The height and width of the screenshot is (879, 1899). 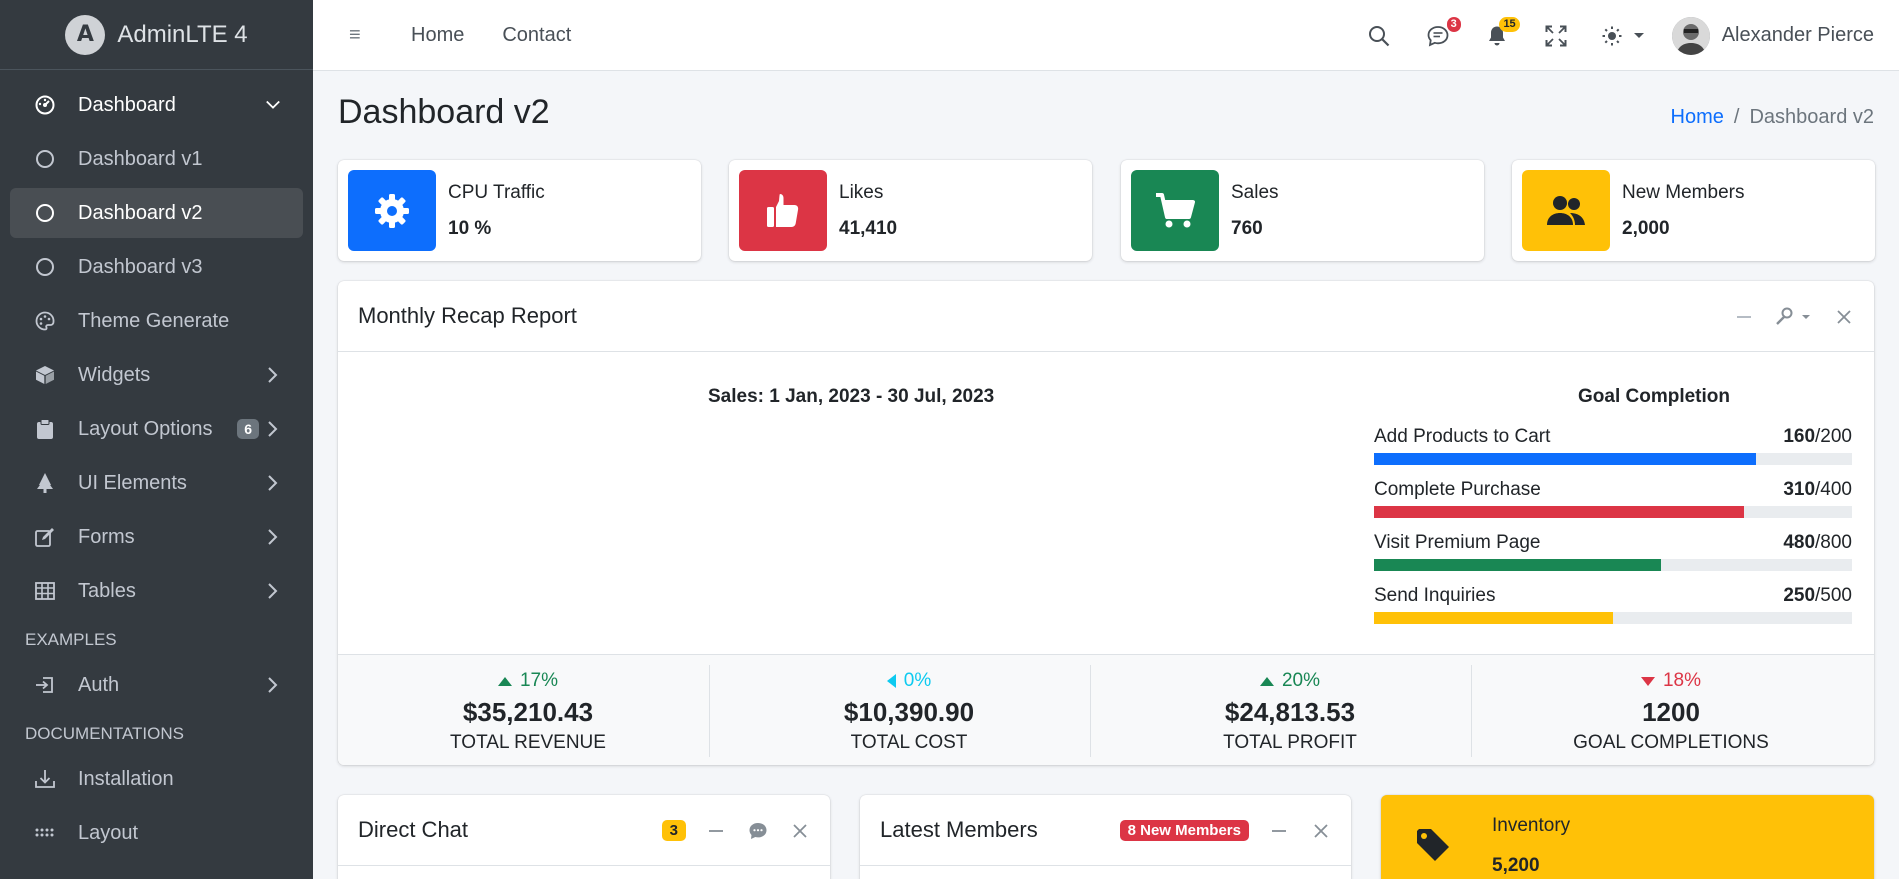 I want to click on sidebar-item-label: Dashboard v2, so click(x=140, y=212).